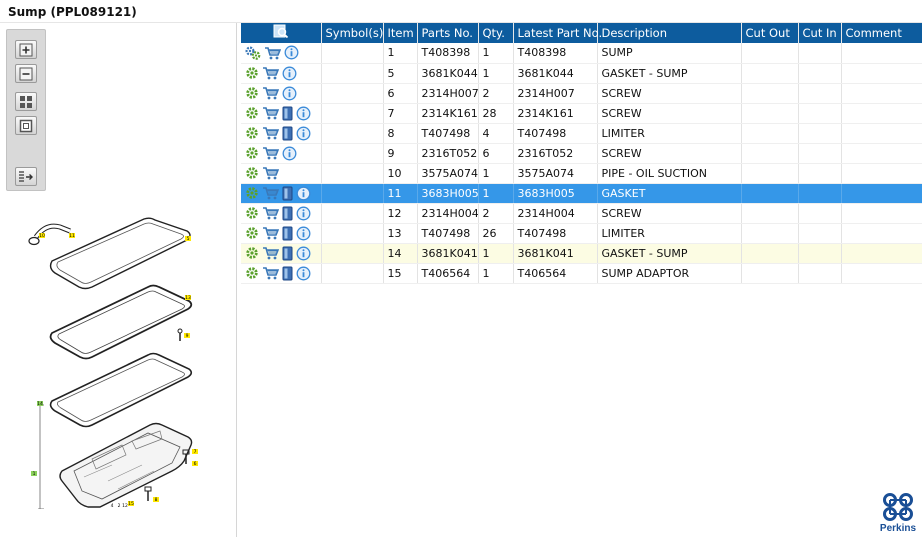 The width and height of the screenshot is (922, 537). I want to click on column-header-parts-no: Parts No., so click(448, 33).